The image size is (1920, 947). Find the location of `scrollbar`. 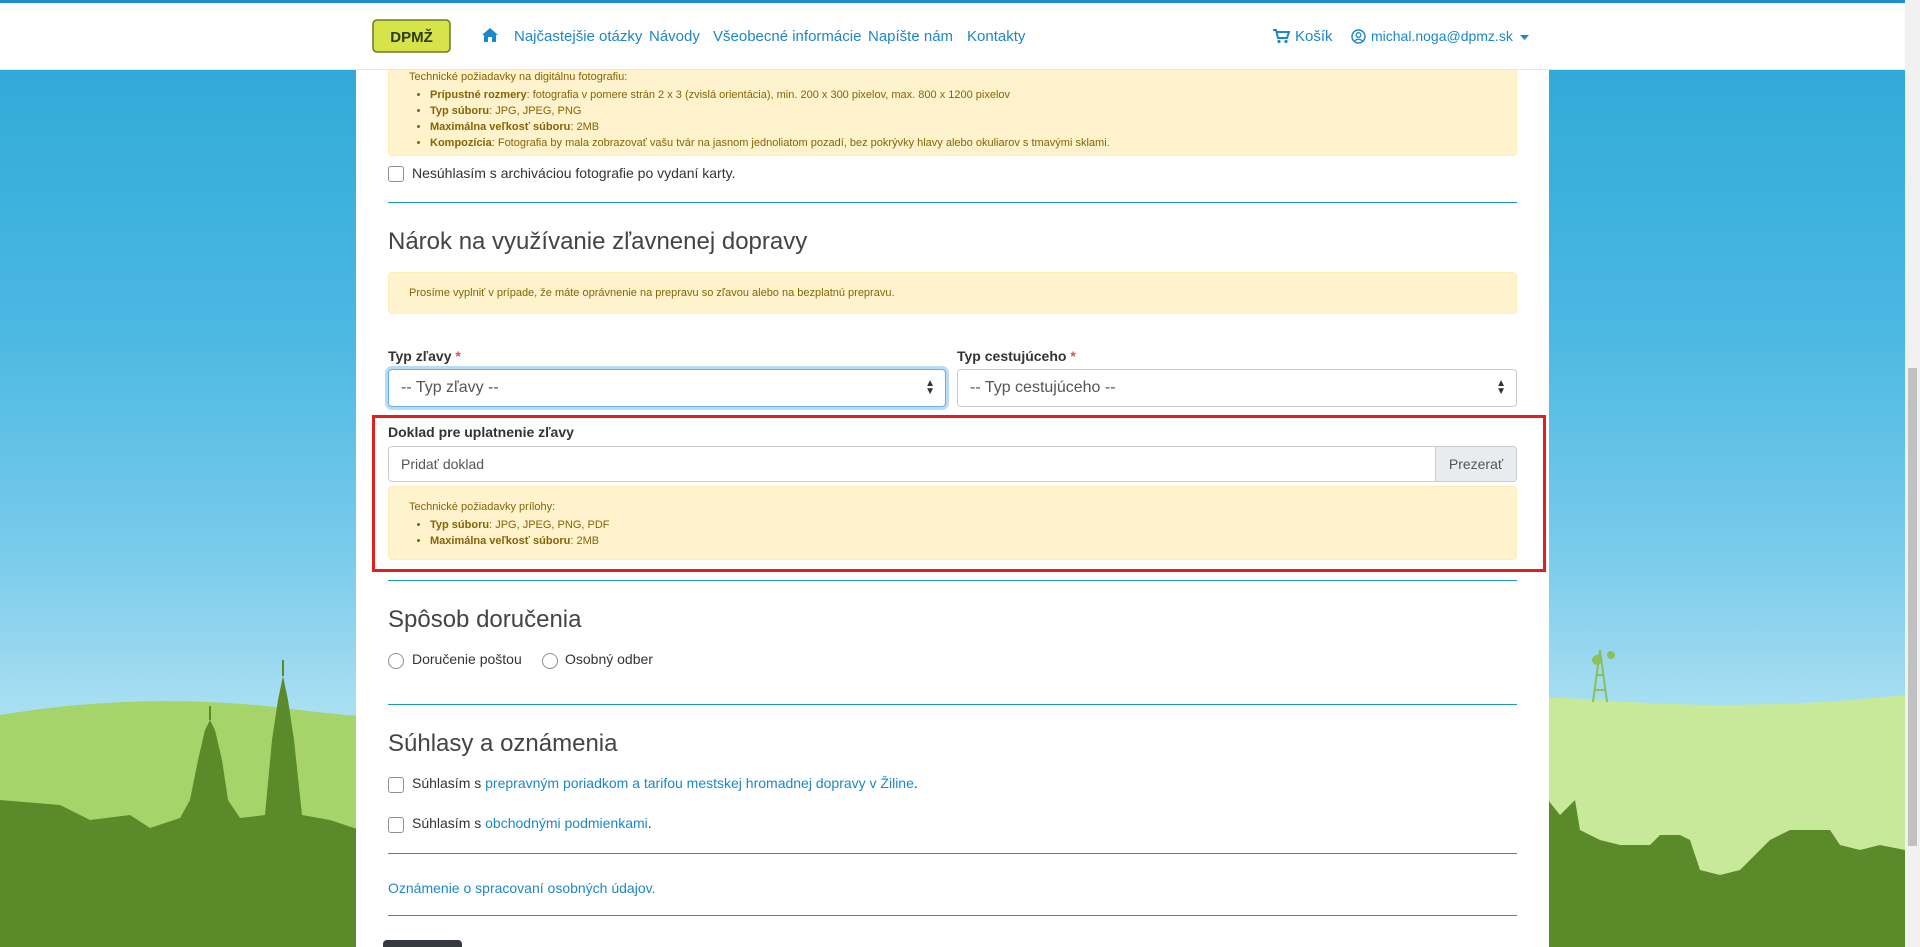

scrollbar is located at coordinates (1912, 473).